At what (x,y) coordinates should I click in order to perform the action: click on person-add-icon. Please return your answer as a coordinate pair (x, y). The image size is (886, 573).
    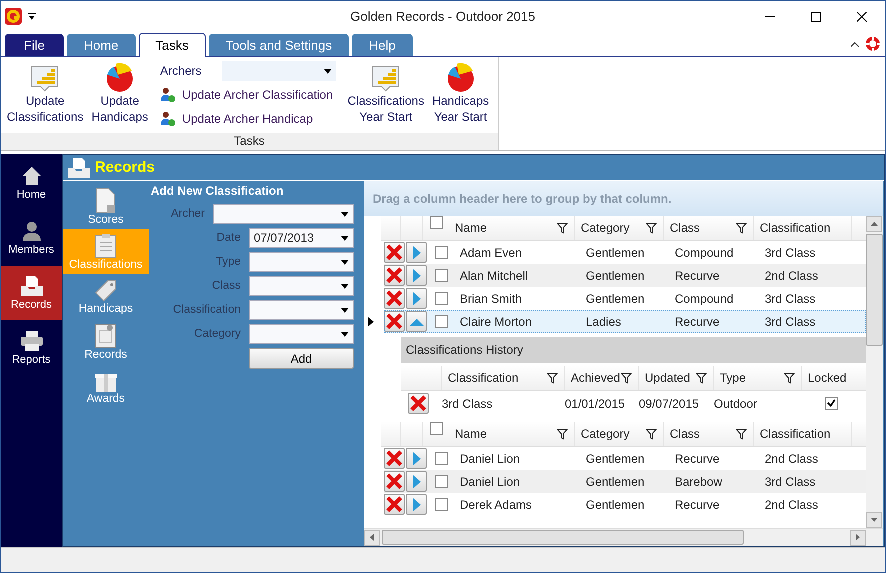
    Looking at the image, I should click on (168, 95).